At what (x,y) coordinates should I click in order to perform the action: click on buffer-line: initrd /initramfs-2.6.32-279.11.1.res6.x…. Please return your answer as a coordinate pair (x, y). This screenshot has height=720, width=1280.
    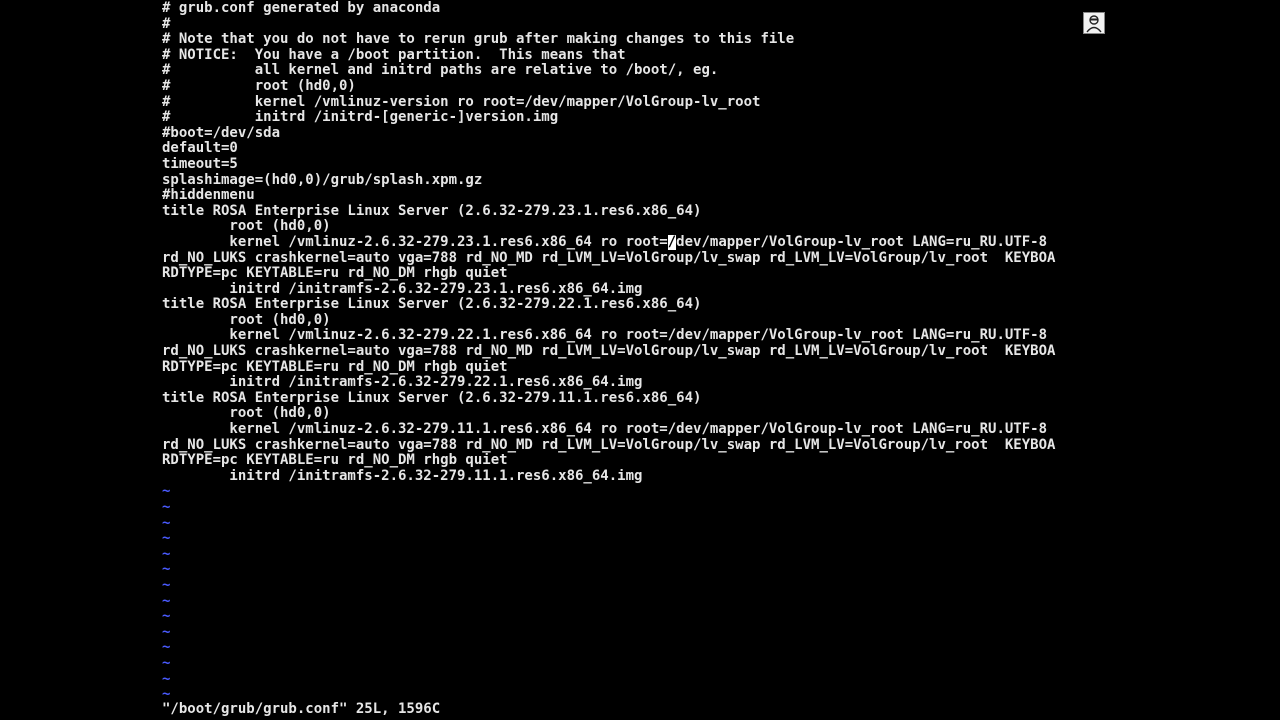
    Looking at the image, I should click on (402, 476).